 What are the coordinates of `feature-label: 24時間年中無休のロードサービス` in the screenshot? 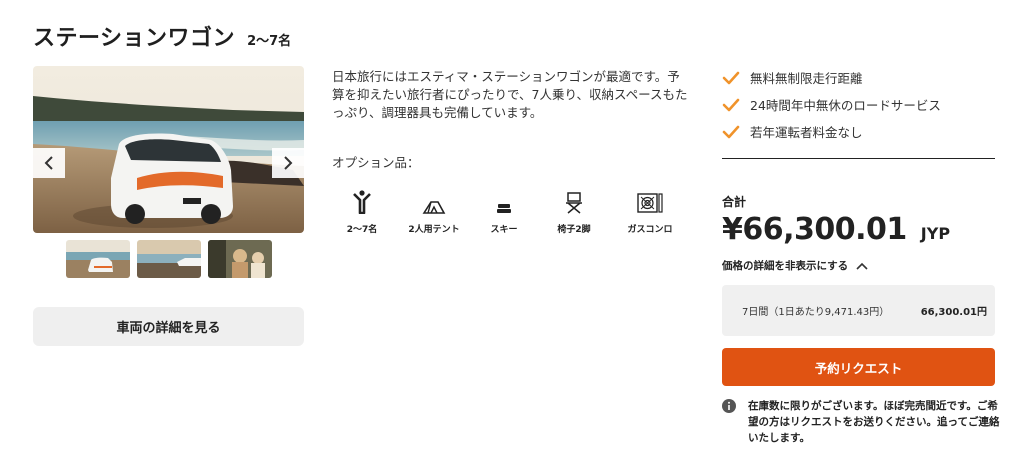 It's located at (845, 105).